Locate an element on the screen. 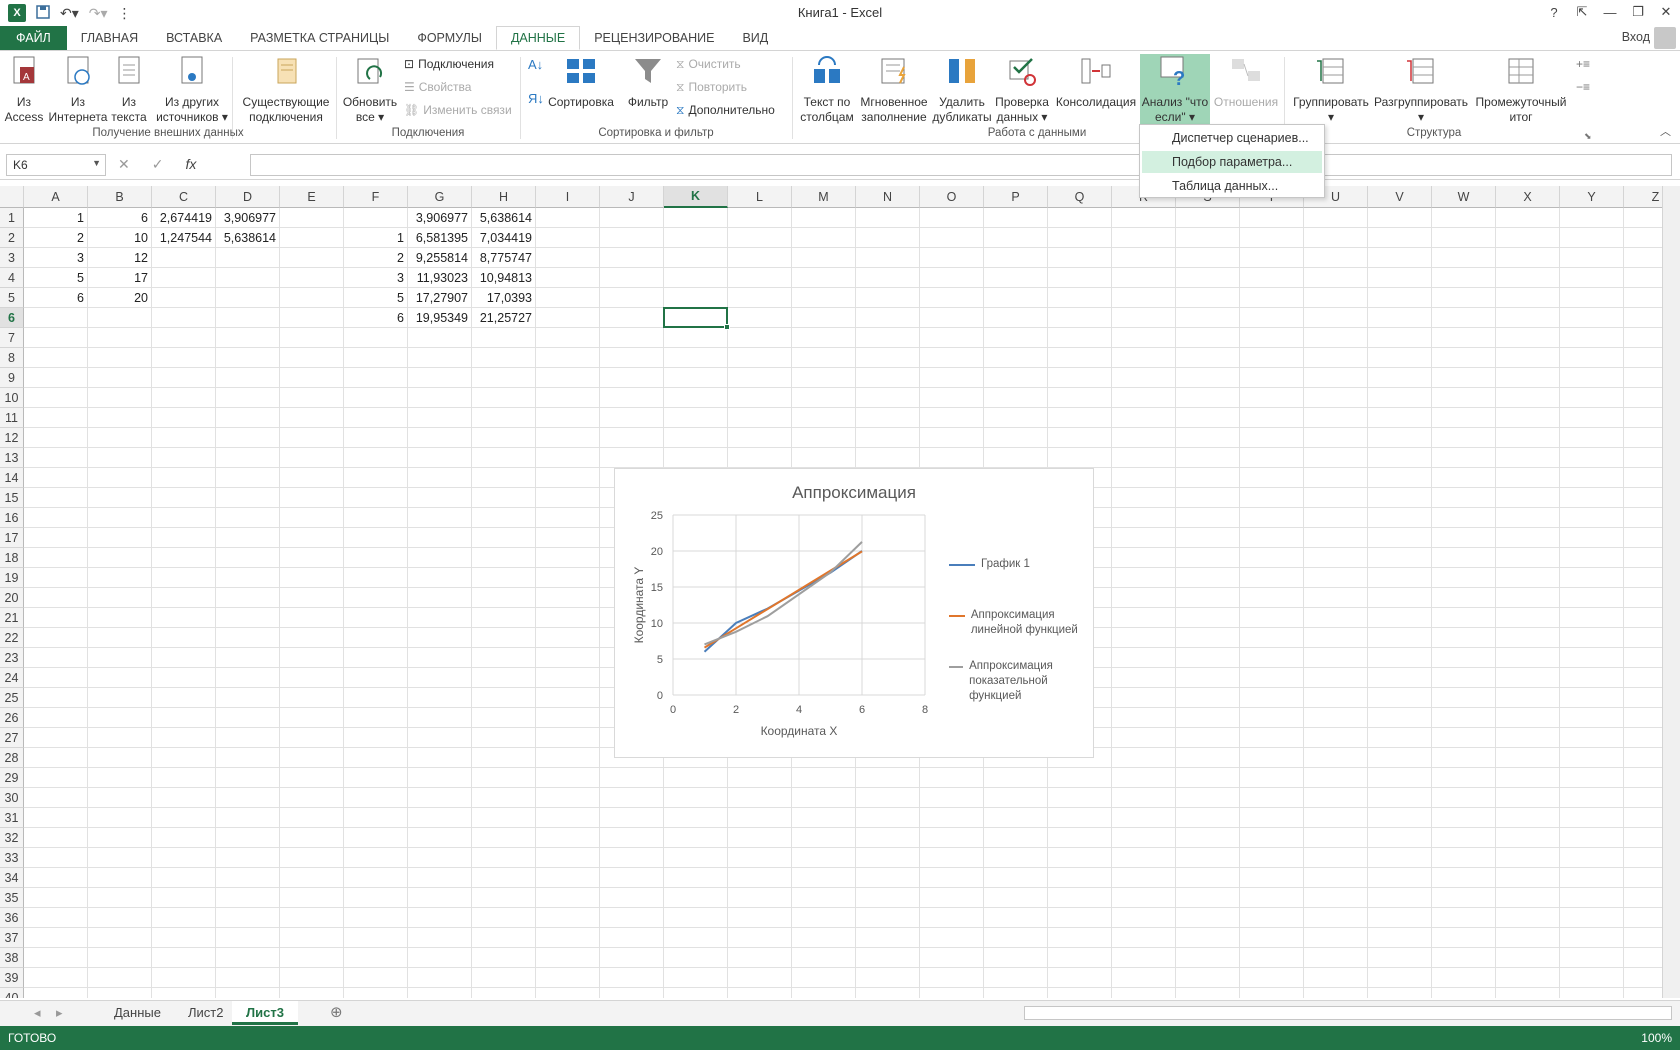 Image resolution: width=1680 pixels, height=1050 pixels. flash-fill-button: Мгновенное заполнение is located at coordinates (894, 90).